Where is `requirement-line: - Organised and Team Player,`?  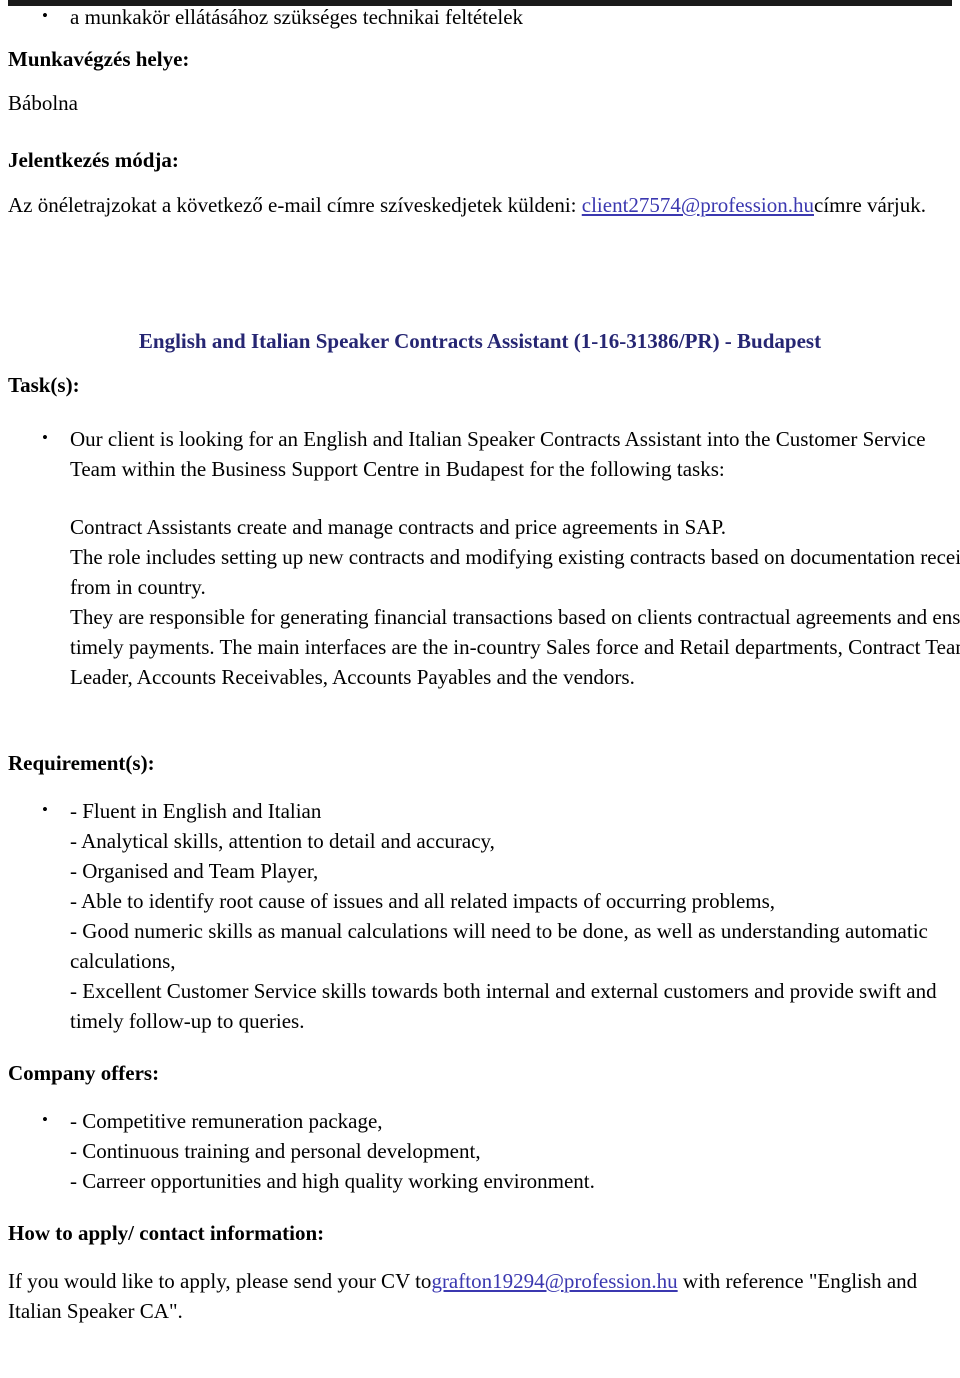
requirement-line: - Organised and Team Player, is located at coordinates (194, 871).